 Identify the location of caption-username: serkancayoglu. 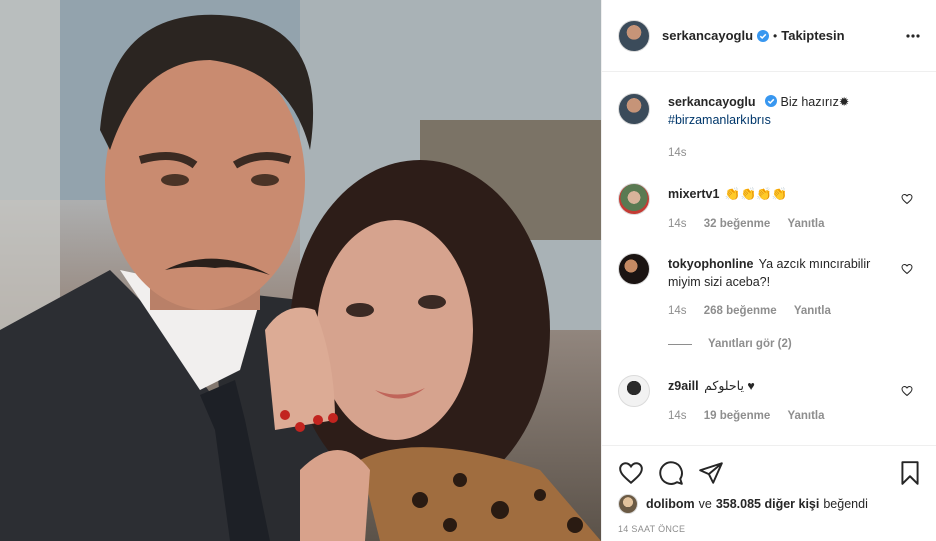
(712, 102).